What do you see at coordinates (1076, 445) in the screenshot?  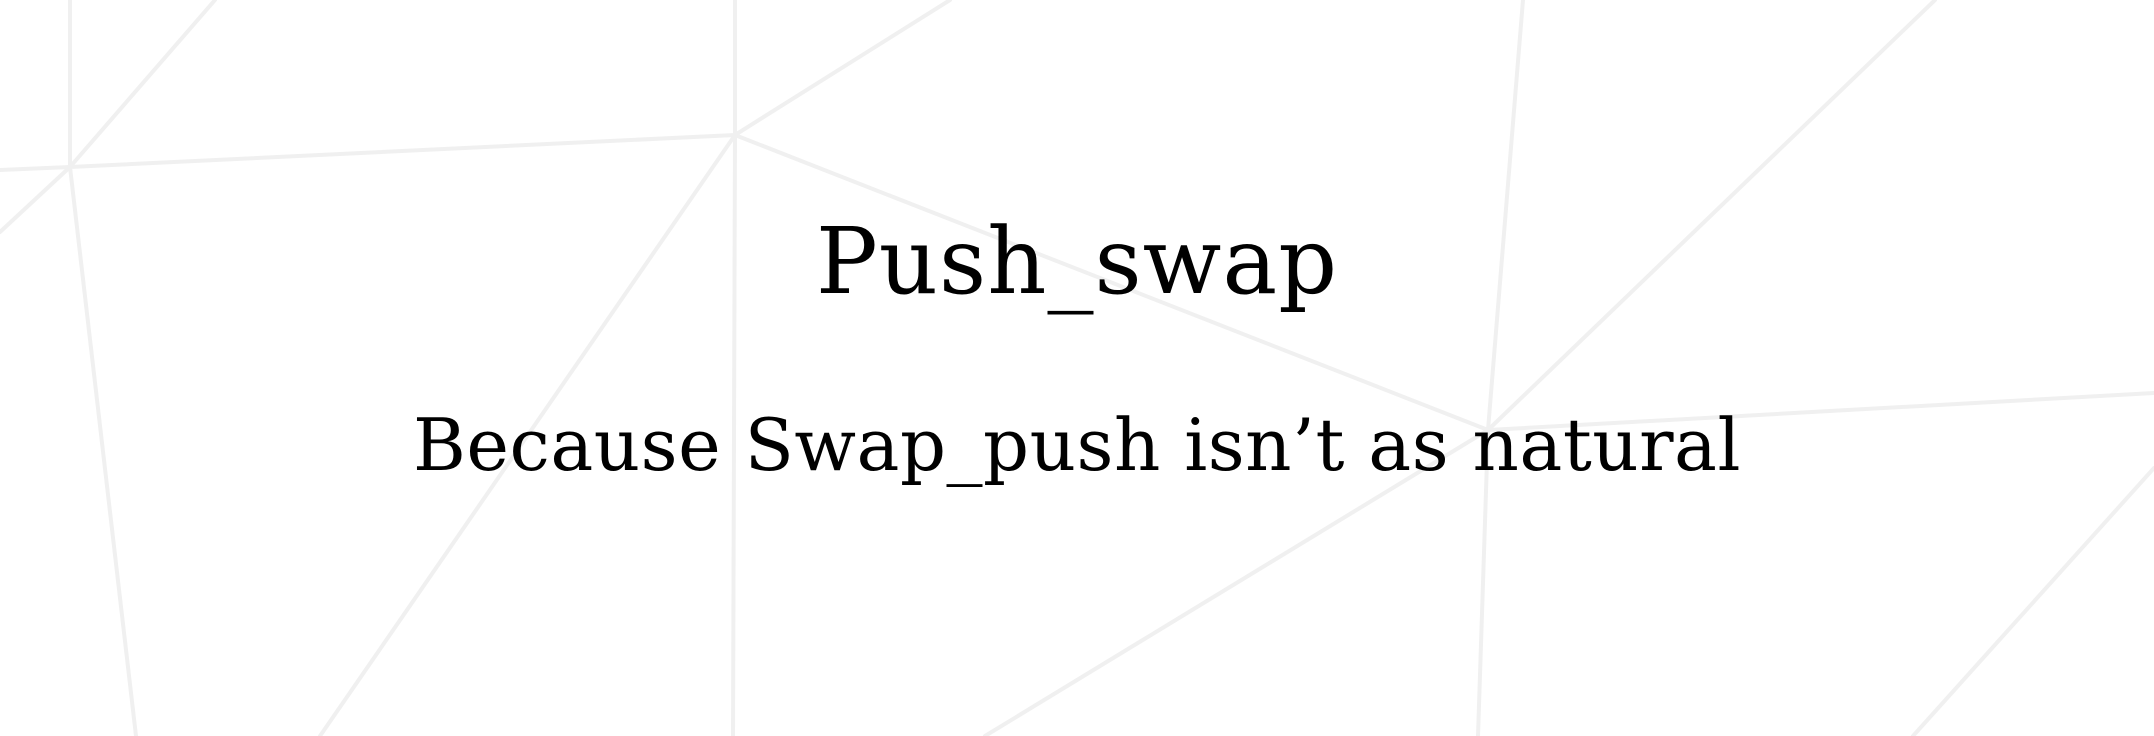 I see `page-subtitle: Because Swap_push isn’t as natural` at bounding box center [1076, 445].